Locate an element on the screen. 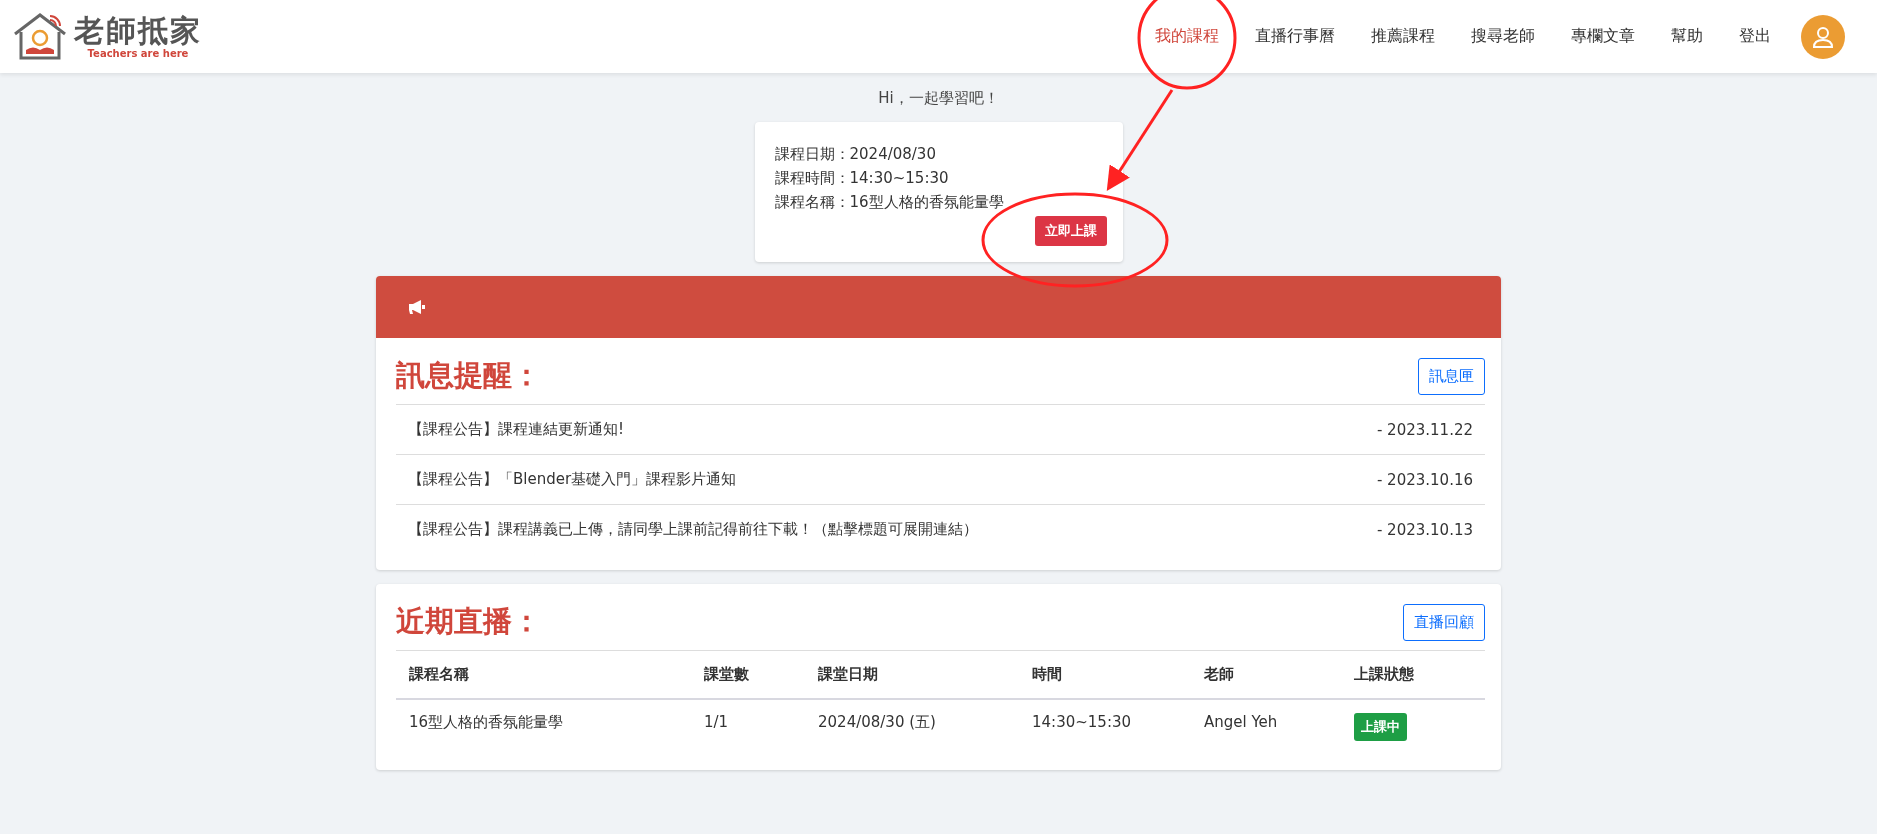 This screenshot has height=834, width=1877. class-info: 課程時間：14:30~15:30 is located at coordinates (862, 178).